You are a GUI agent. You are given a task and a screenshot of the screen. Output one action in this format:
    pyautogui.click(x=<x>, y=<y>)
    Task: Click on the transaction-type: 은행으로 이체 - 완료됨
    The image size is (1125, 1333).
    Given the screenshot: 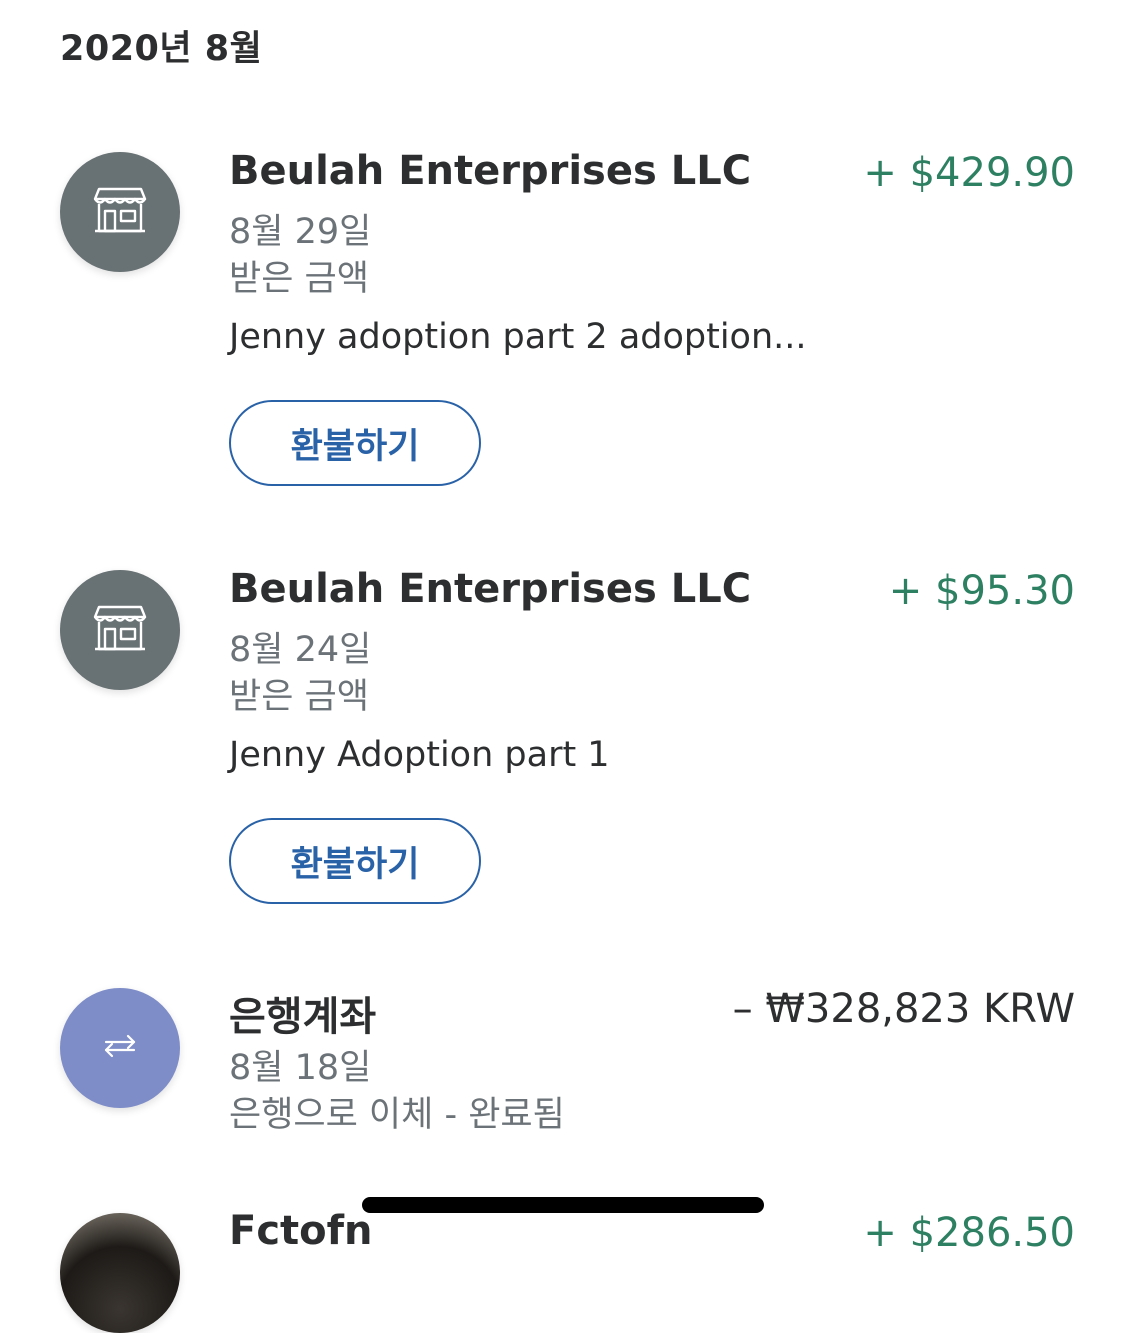 What is the action you would take?
    pyautogui.click(x=397, y=1115)
    